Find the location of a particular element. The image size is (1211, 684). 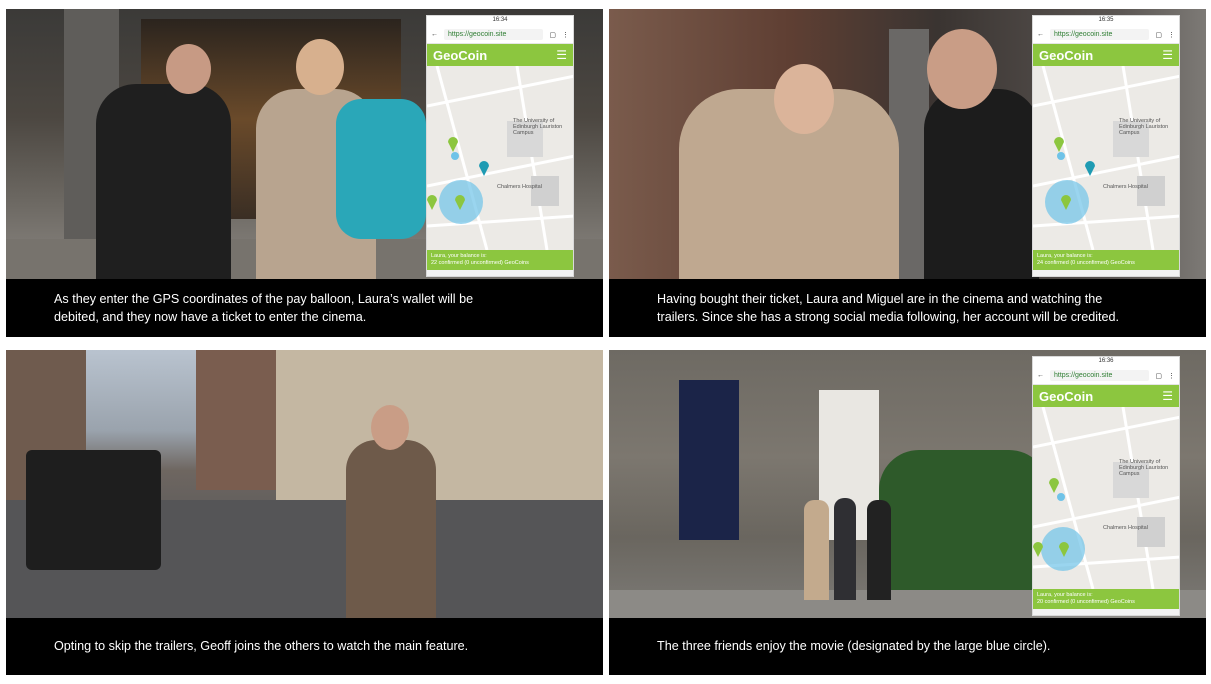

phone-status-bar: 16:36 is located at coordinates (1106, 362).